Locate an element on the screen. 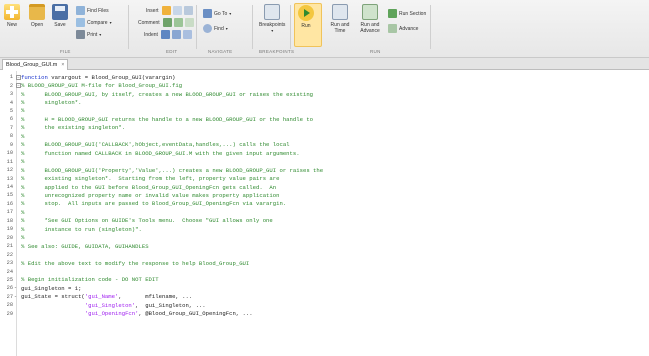 The image size is (649, 356). goto-button: Go To ▾ is located at coordinates (217, 13).